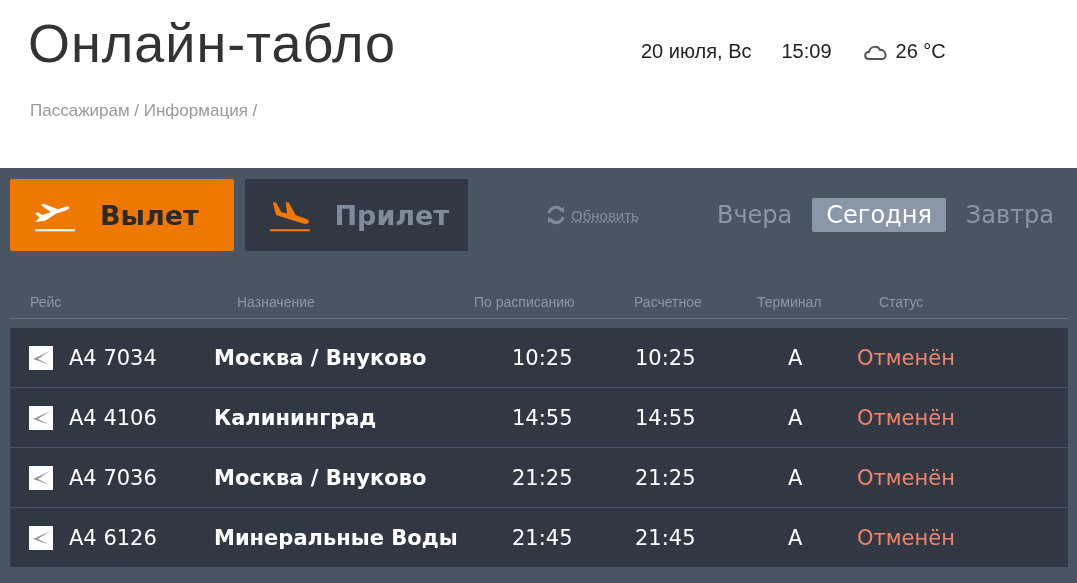 The width and height of the screenshot is (1077, 583). What do you see at coordinates (525, 302) in the screenshot?
I see `column-header: По расписанию` at bounding box center [525, 302].